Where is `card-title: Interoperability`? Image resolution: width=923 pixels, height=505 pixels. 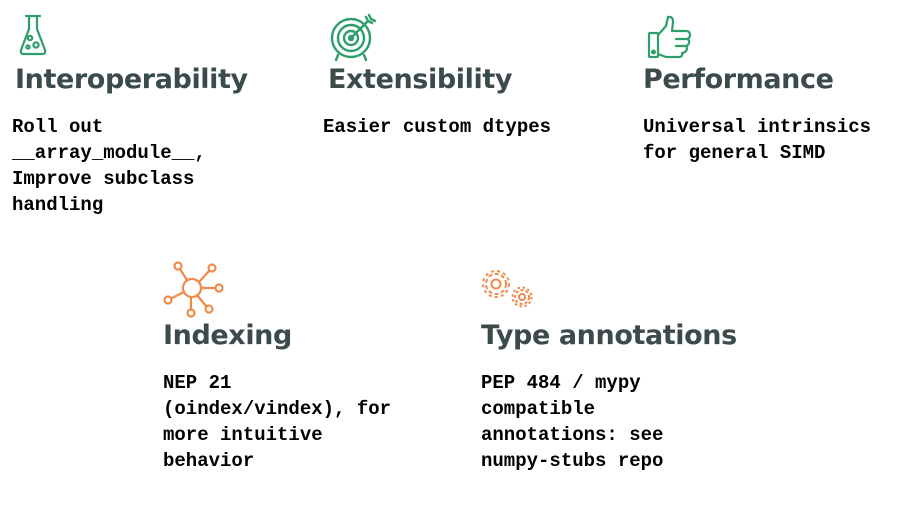 card-title: Interoperability is located at coordinates (131, 79).